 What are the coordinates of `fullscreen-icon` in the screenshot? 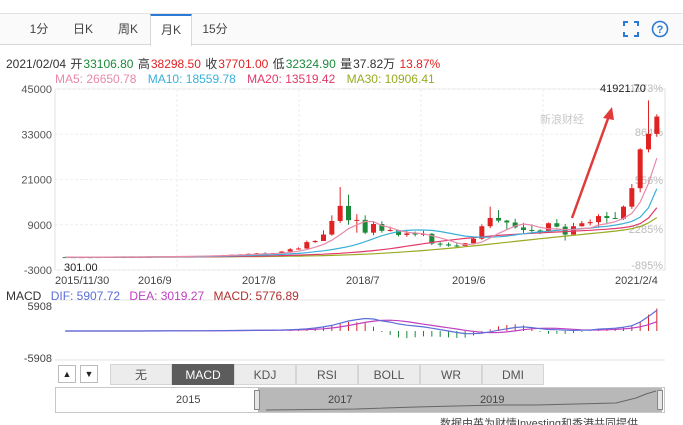 It's located at (631, 29).